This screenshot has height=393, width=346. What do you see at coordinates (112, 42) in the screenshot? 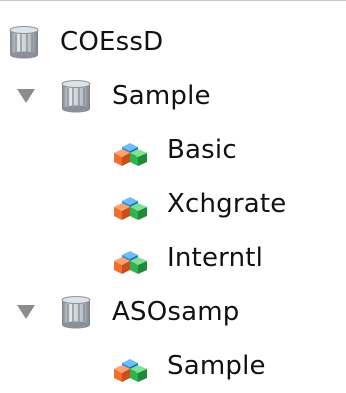
I see `tree-item-label: COEssD` at bounding box center [112, 42].